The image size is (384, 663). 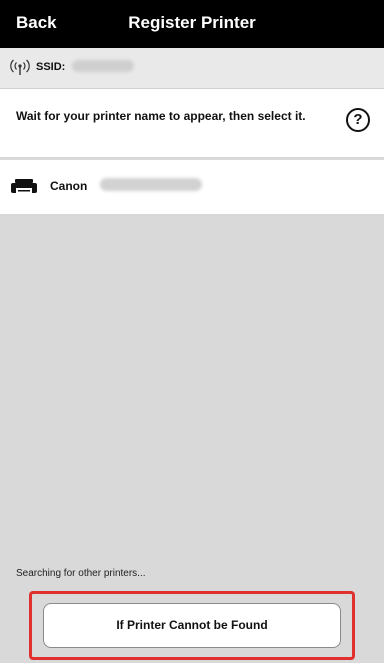 What do you see at coordinates (192, 68) in the screenshot?
I see `ssid-bar: SSID:` at bounding box center [192, 68].